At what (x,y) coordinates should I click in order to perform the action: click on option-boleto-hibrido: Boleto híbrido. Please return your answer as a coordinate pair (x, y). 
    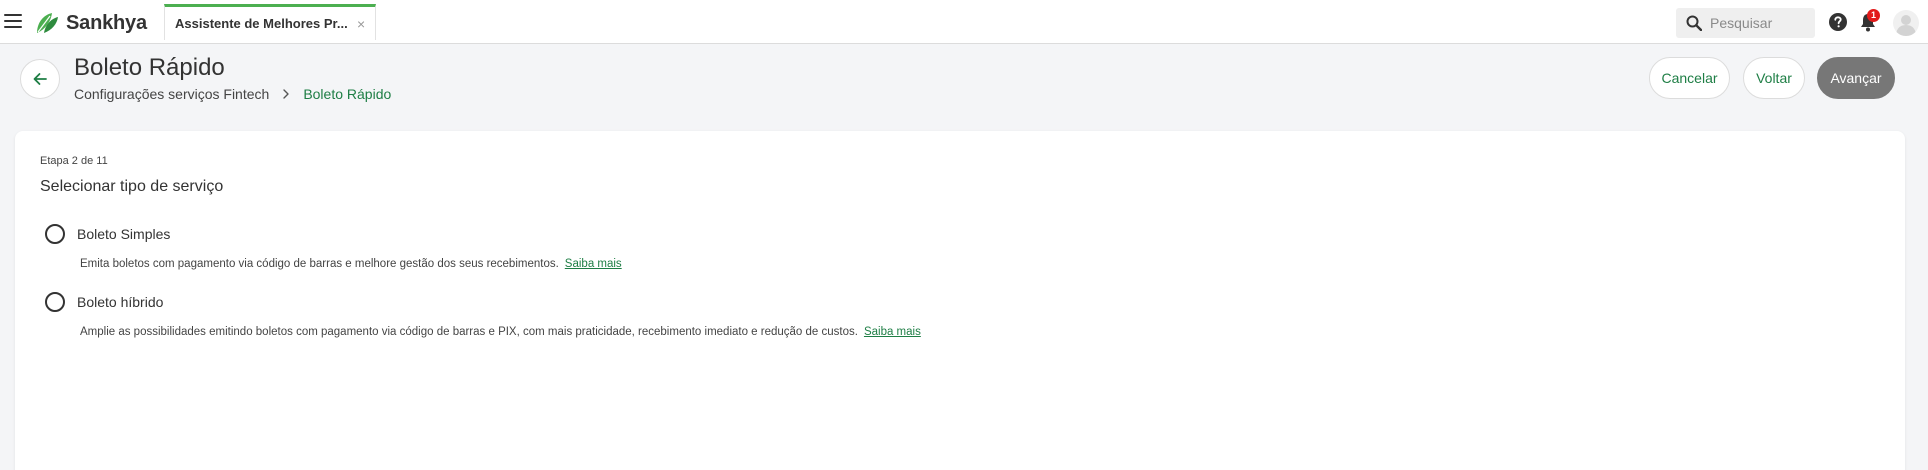
    Looking at the image, I should click on (104, 302).